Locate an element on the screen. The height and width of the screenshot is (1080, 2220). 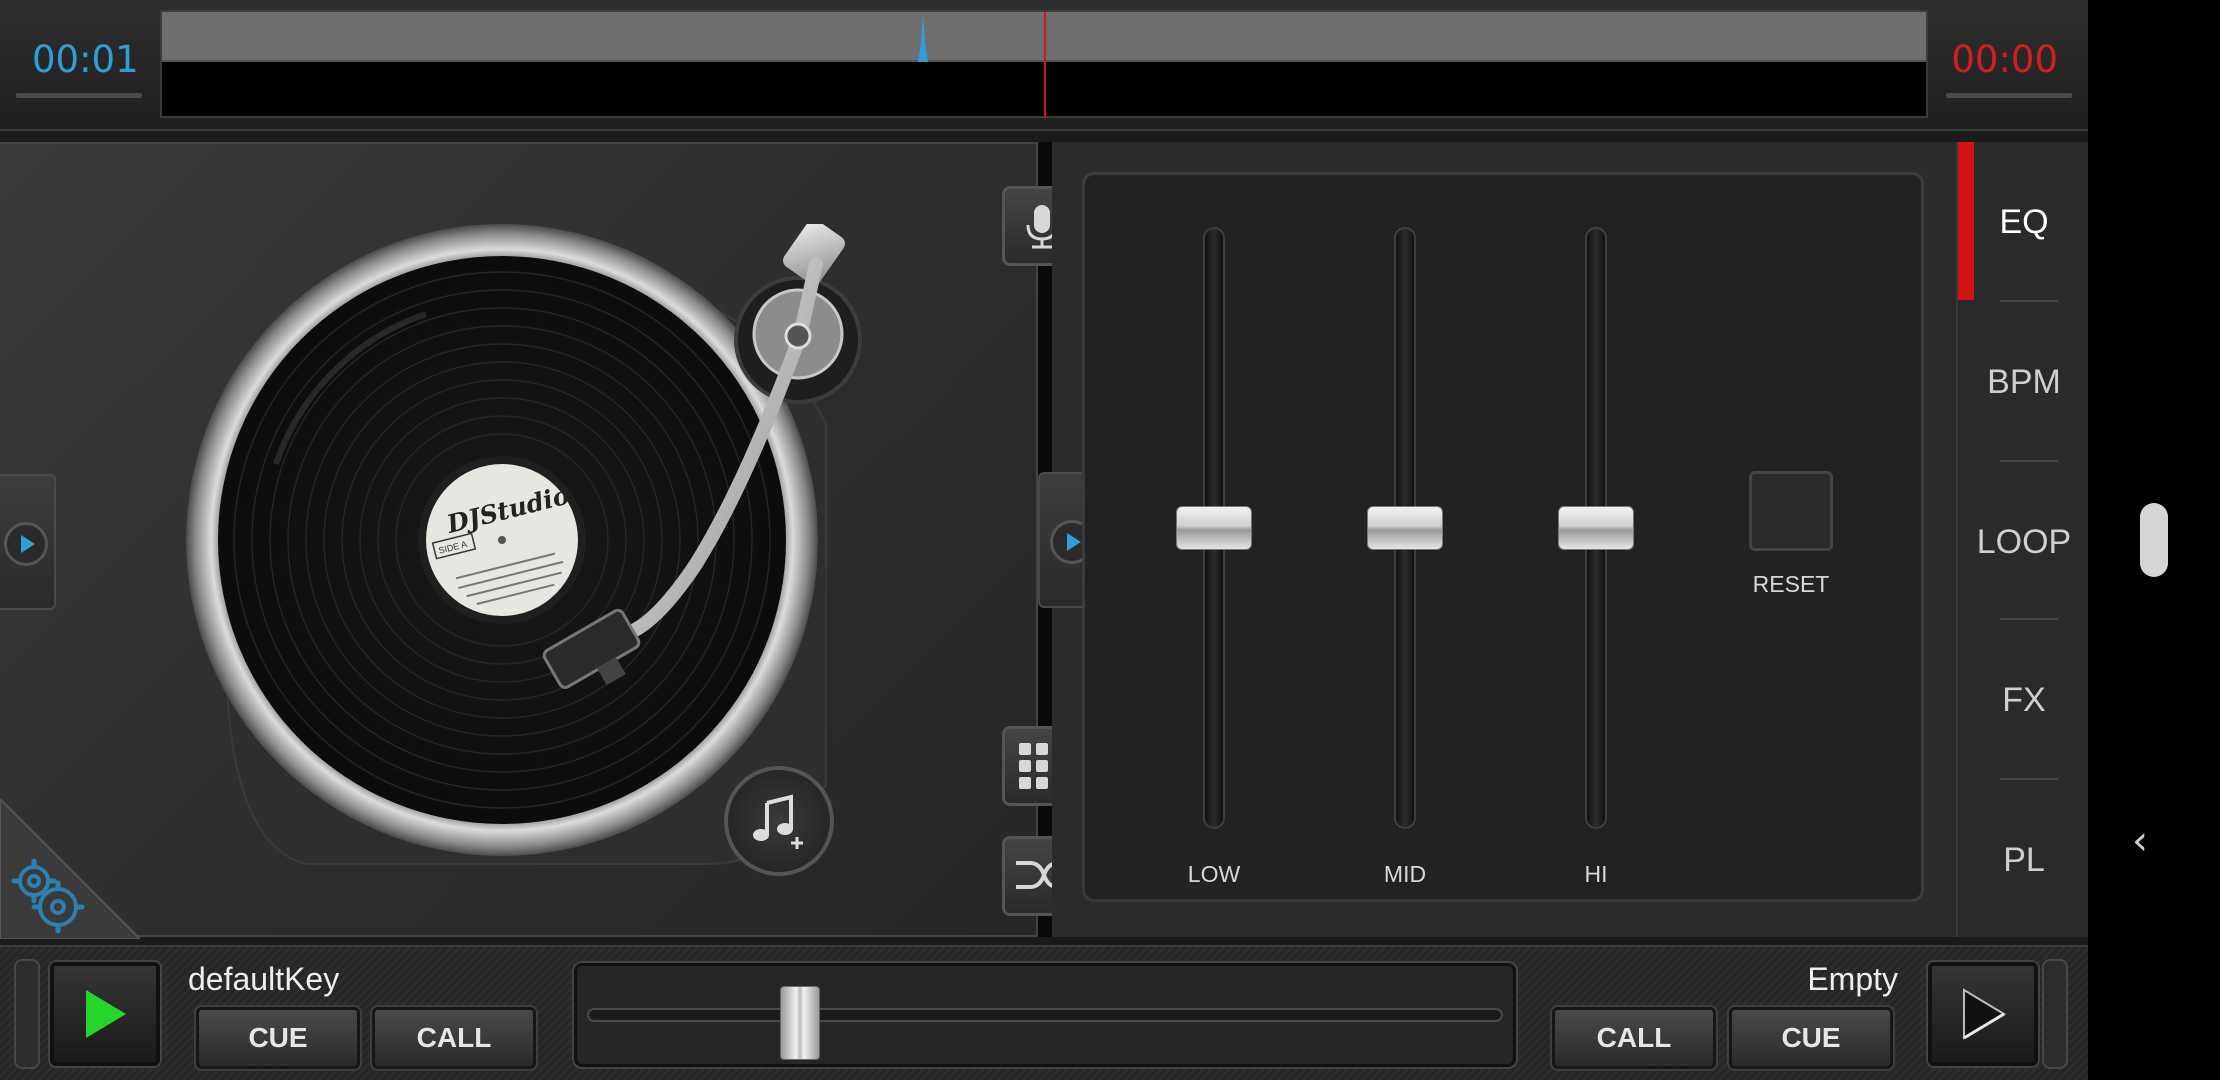
system-nav-bar: ‹ is located at coordinates (2154, 540).